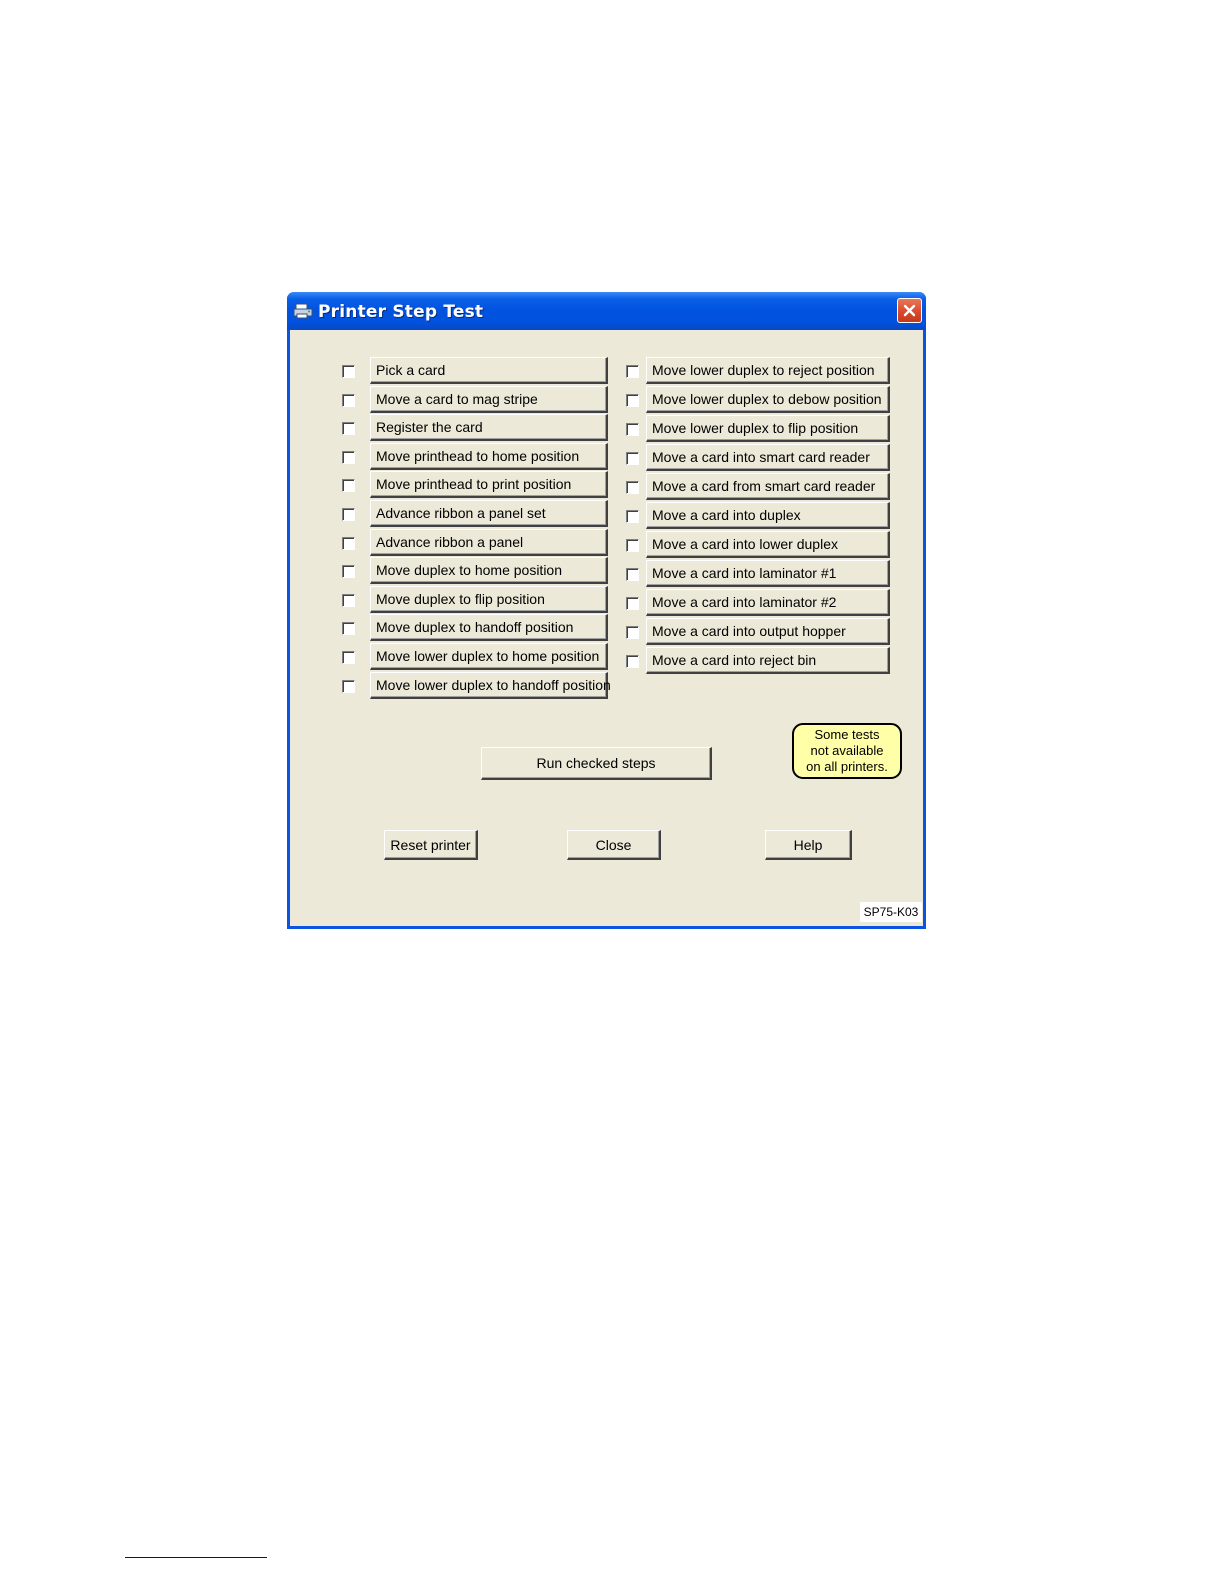  What do you see at coordinates (768, 660) in the screenshot?
I see `step-button: Move a card into reject bin` at bounding box center [768, 660].